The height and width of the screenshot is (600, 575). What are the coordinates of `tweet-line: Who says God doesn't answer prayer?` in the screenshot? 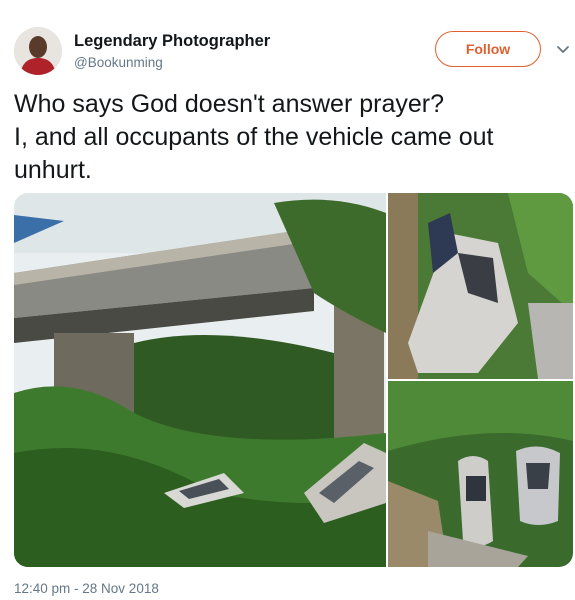 It's located at (229, 104).